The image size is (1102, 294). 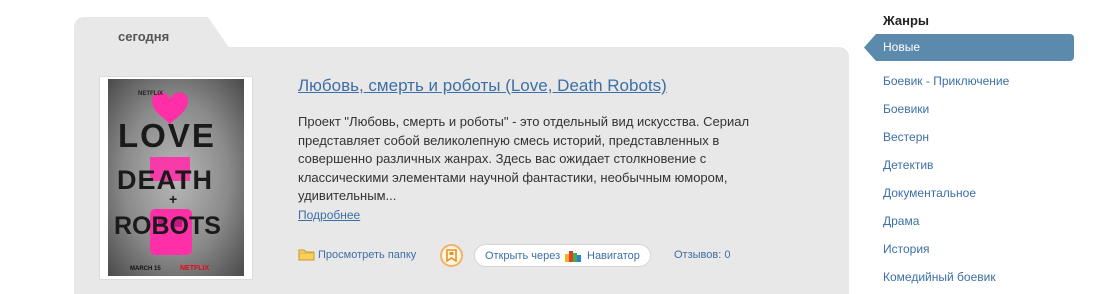 I want to click on reviews-link: Отзывов: 0, so click(x=702, y=255).